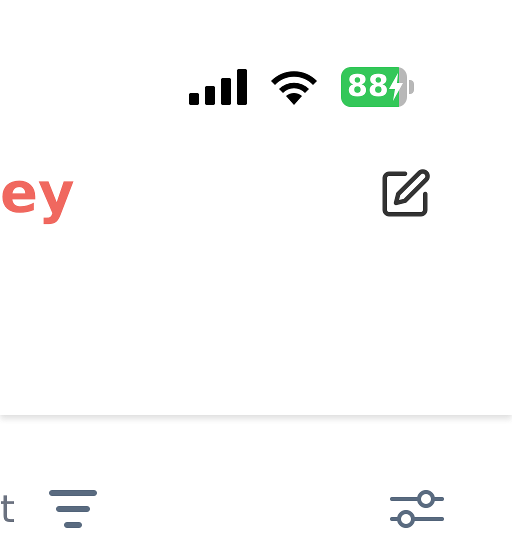 The height and width of the screenshot is (541, 512). I want to click on wifi-icon, so click(294, 87).